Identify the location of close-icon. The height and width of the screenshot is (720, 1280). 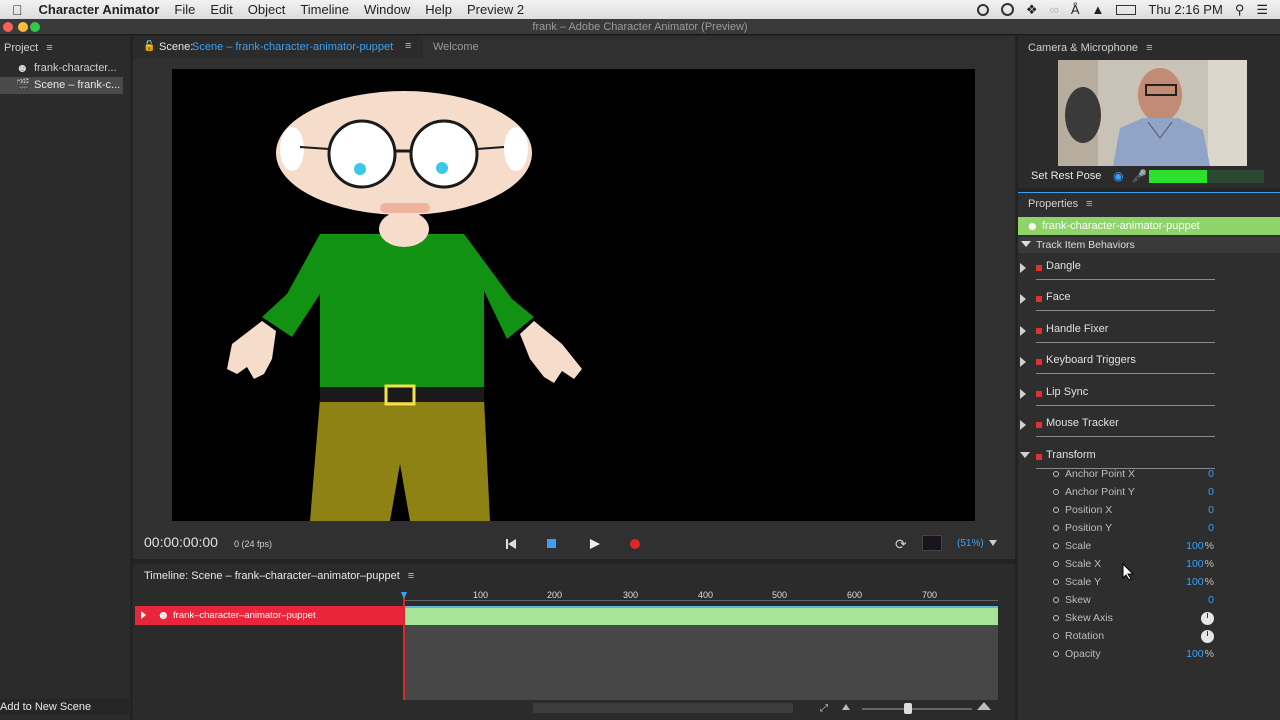
(8, 27).